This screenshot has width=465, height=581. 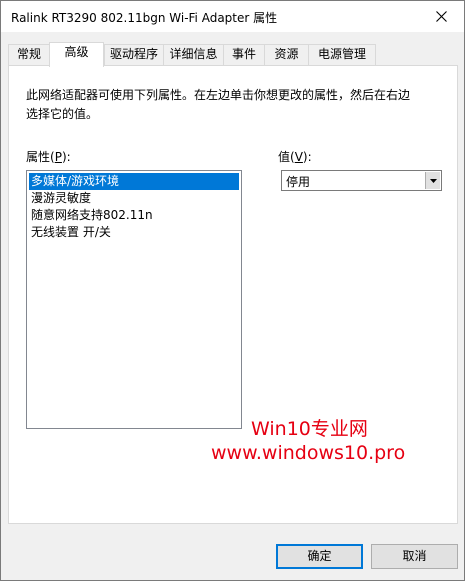 I want to click on tab-advanced: 高级, so click(x=76, y=54).